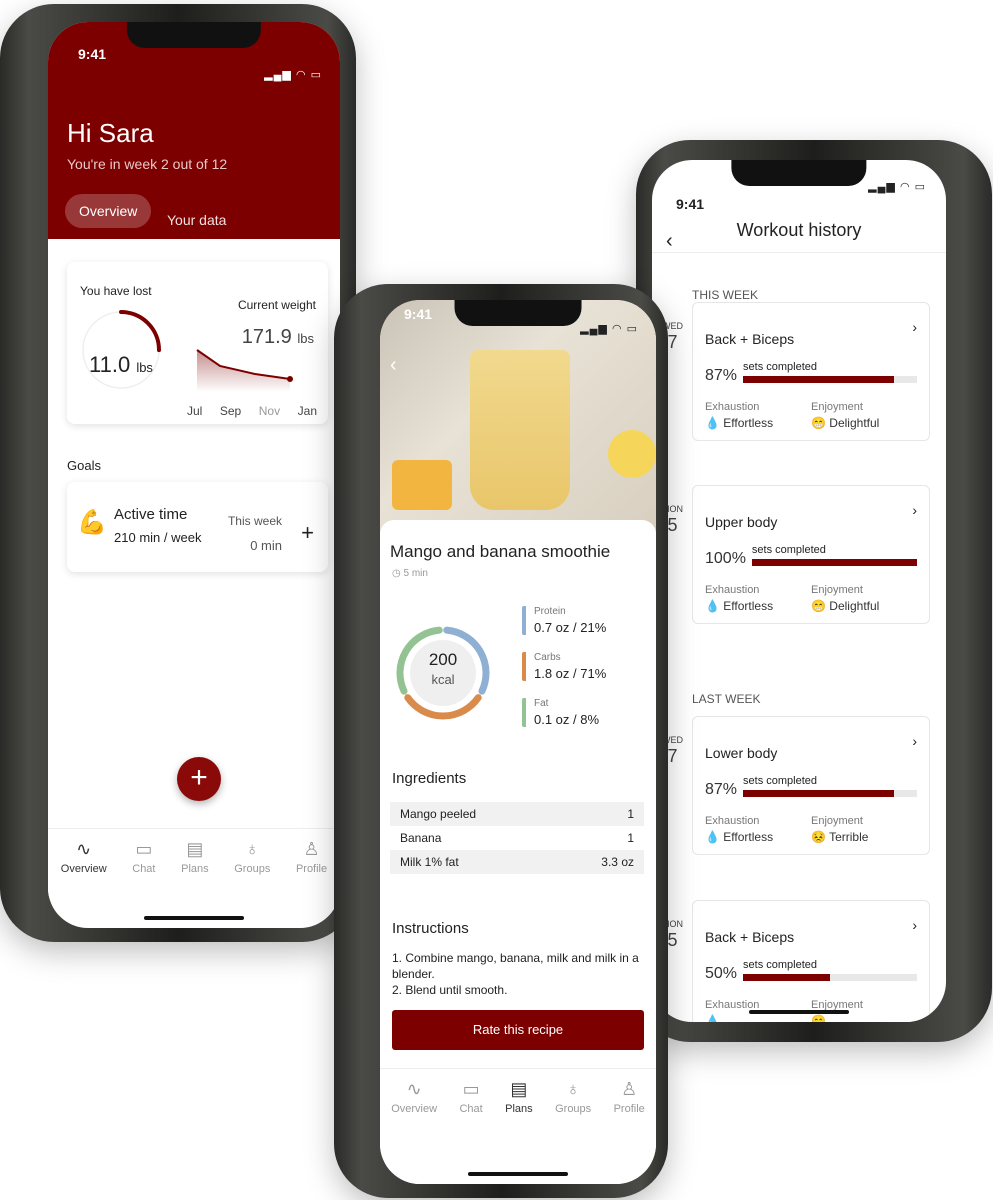 The height and width of the screenshot is (1200, 993). What do you see at coordinates (199, 779) in the screenshot?
I see `add-fab-button: +` at bounding box center [199, 779].